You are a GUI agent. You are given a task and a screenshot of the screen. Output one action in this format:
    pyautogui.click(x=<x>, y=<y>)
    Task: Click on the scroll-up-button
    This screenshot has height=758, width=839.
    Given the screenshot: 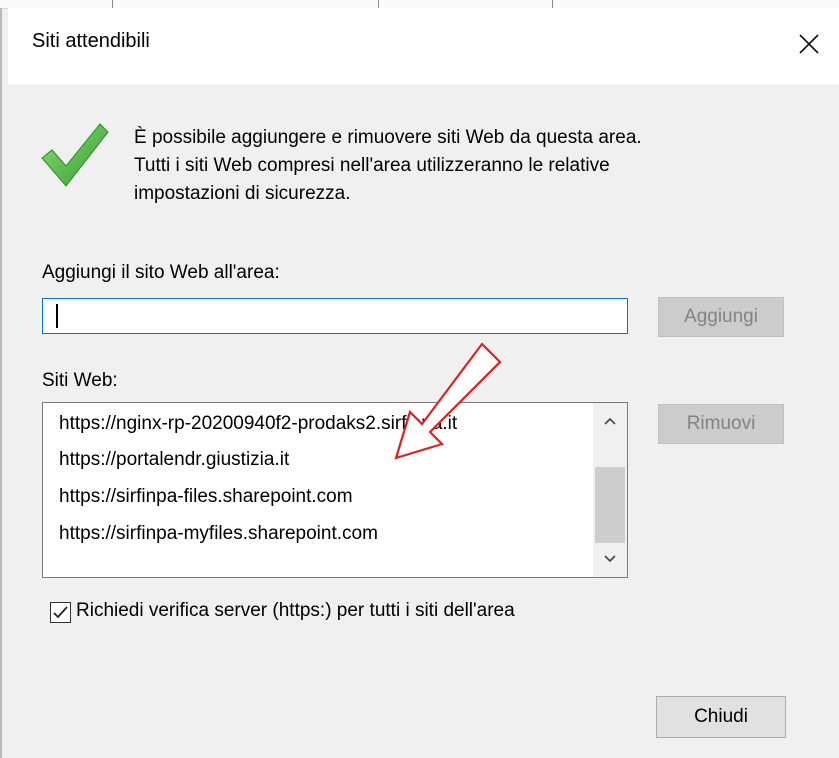 What is the action you would take?
    pyautogui.click(x=610, y=423)
    